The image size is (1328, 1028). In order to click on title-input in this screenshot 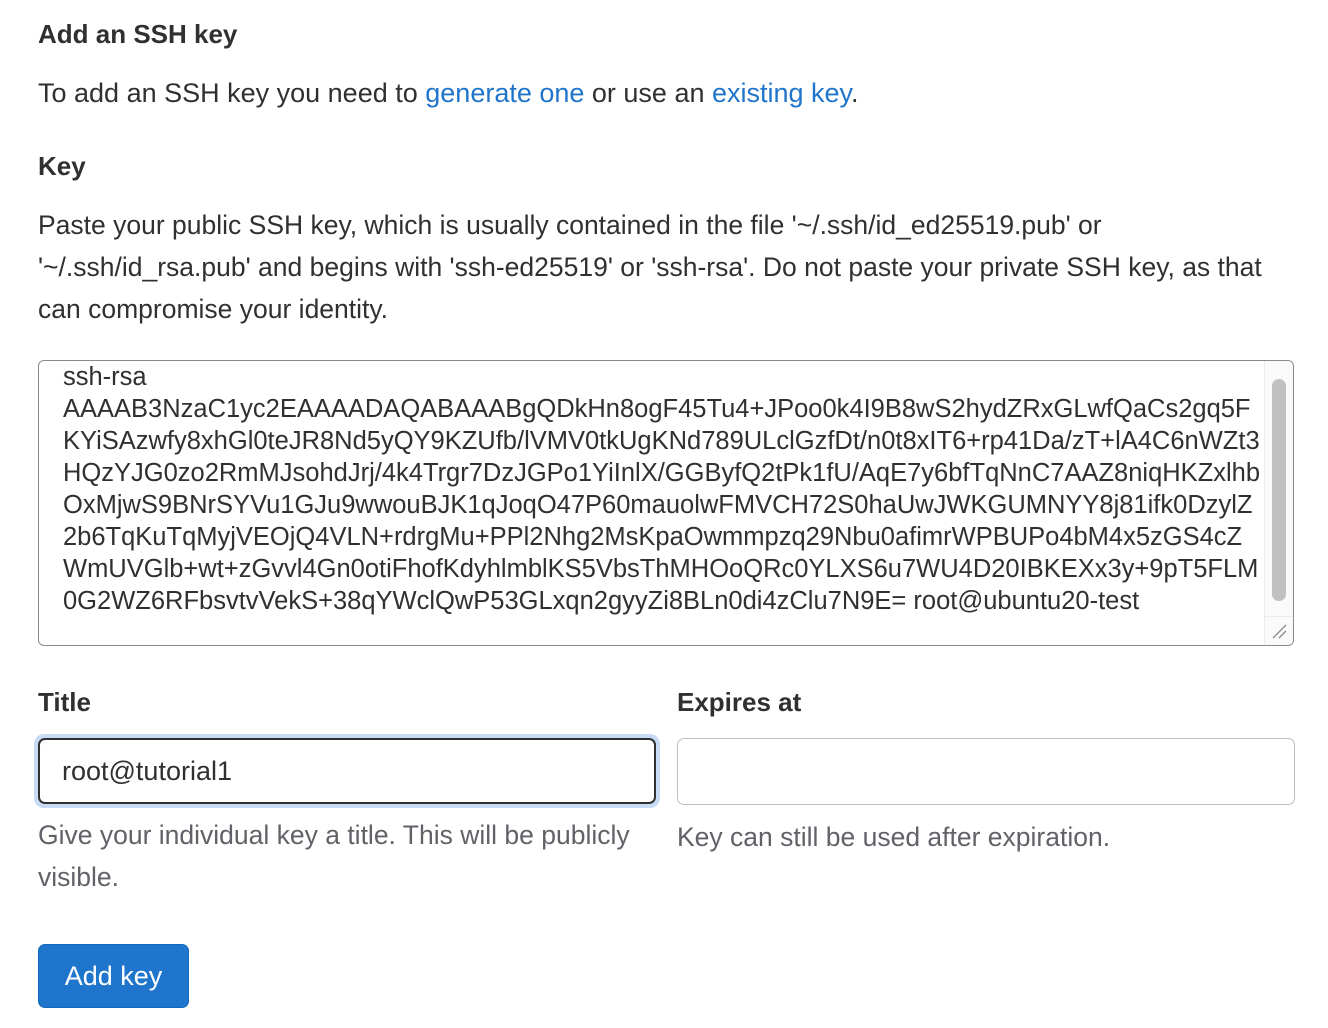, I will do `click(347, 771)`.